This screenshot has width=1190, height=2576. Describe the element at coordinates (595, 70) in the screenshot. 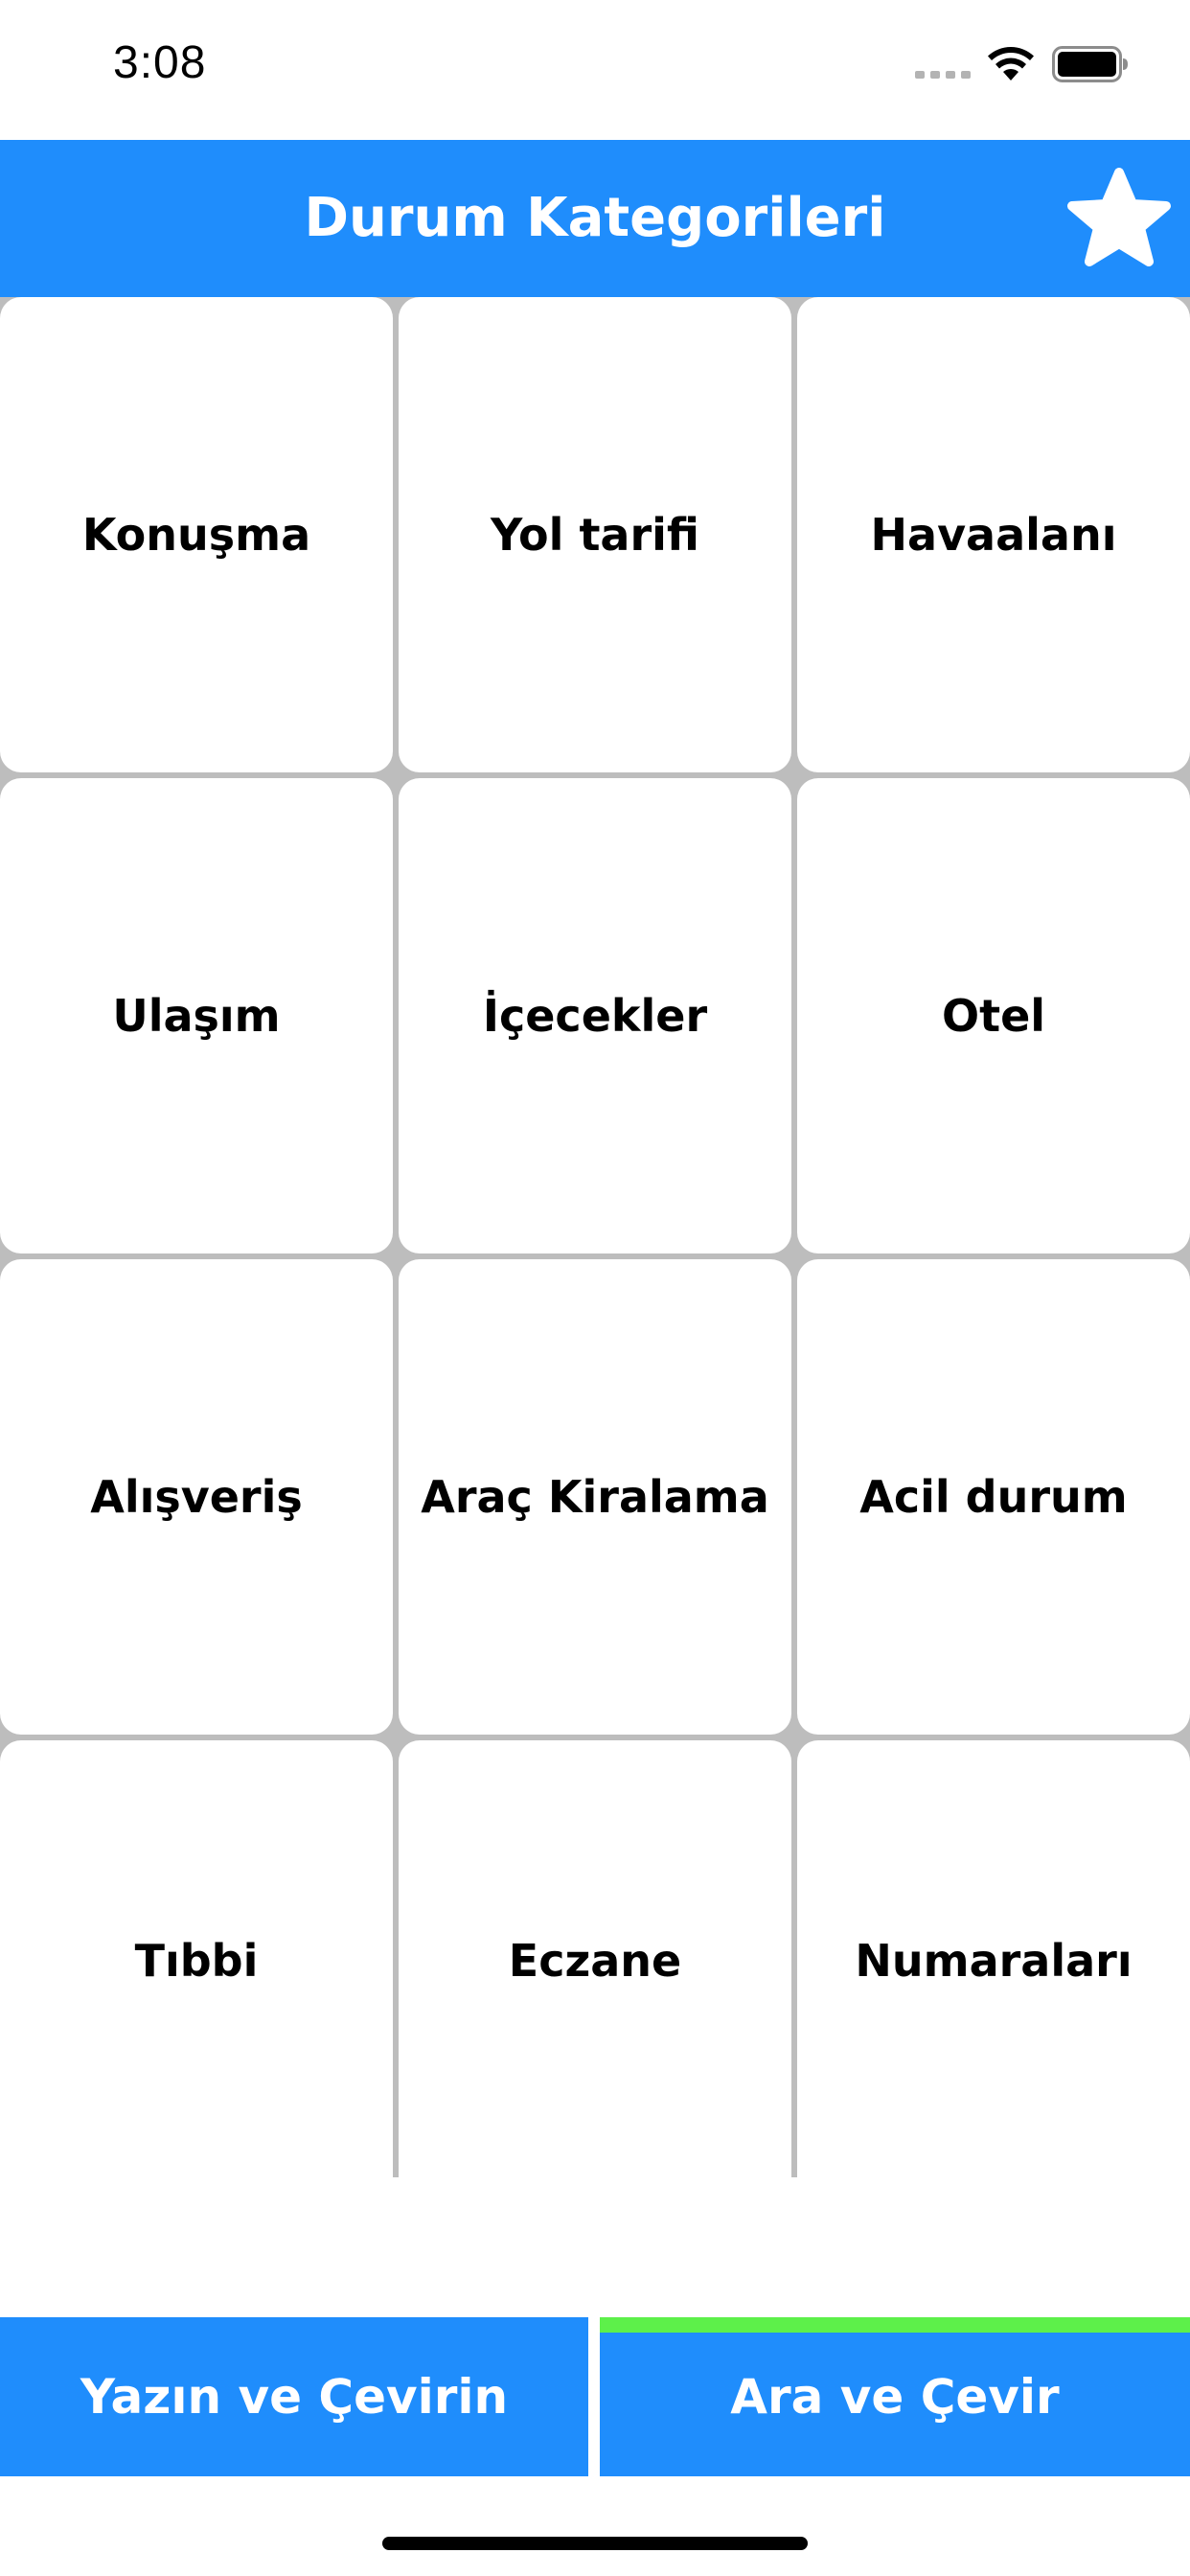

I see `status-bar: 3:08` at that location.